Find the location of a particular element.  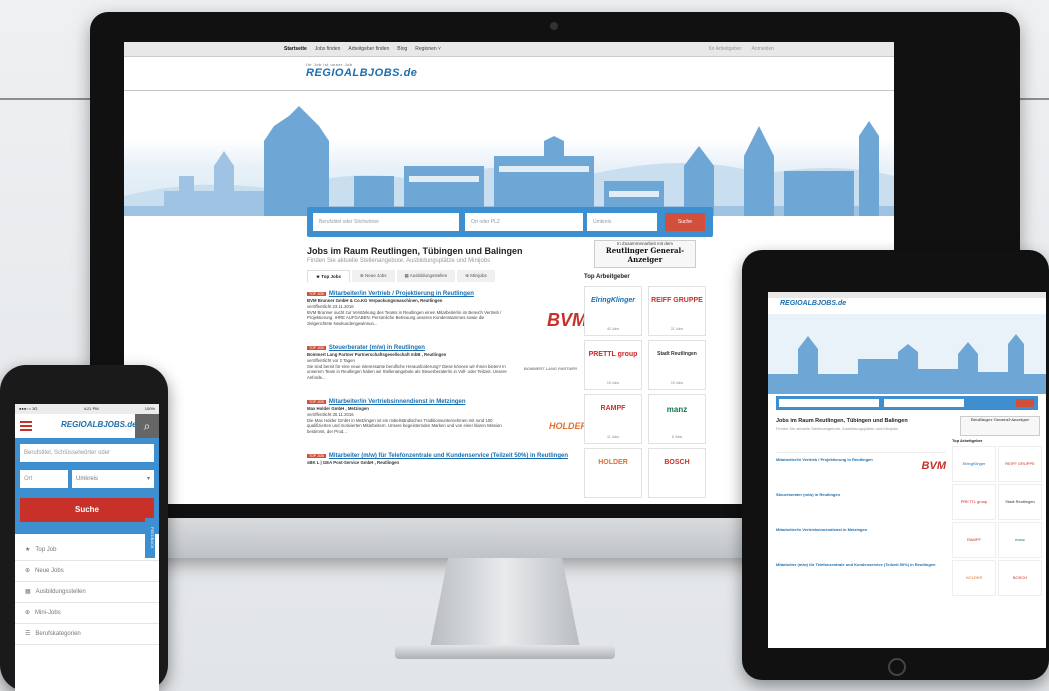

phone-logo: REGIOALBJOBS.de is located at coordinates (99, 424).